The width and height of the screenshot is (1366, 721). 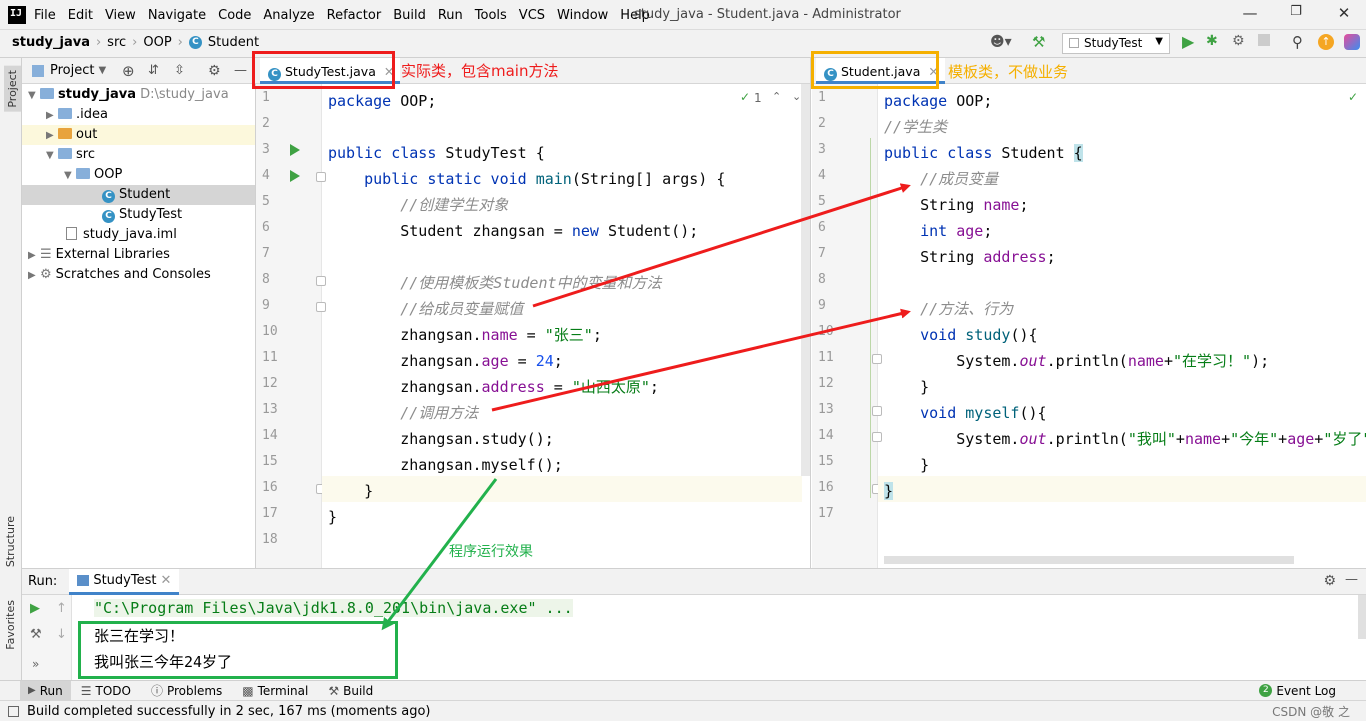 I want to click on crumb-oop: OOP, so click(x=157, y=42).